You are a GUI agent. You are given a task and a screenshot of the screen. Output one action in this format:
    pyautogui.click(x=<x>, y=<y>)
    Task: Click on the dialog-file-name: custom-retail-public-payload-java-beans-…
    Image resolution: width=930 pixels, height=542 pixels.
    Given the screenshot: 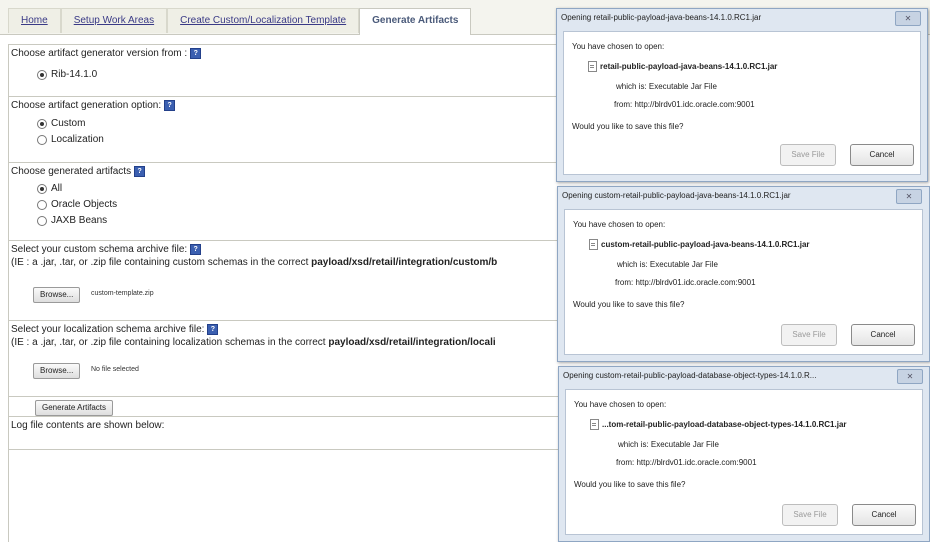 What is the action you would take?
    pyautogui.click(x=705, y=244)
    